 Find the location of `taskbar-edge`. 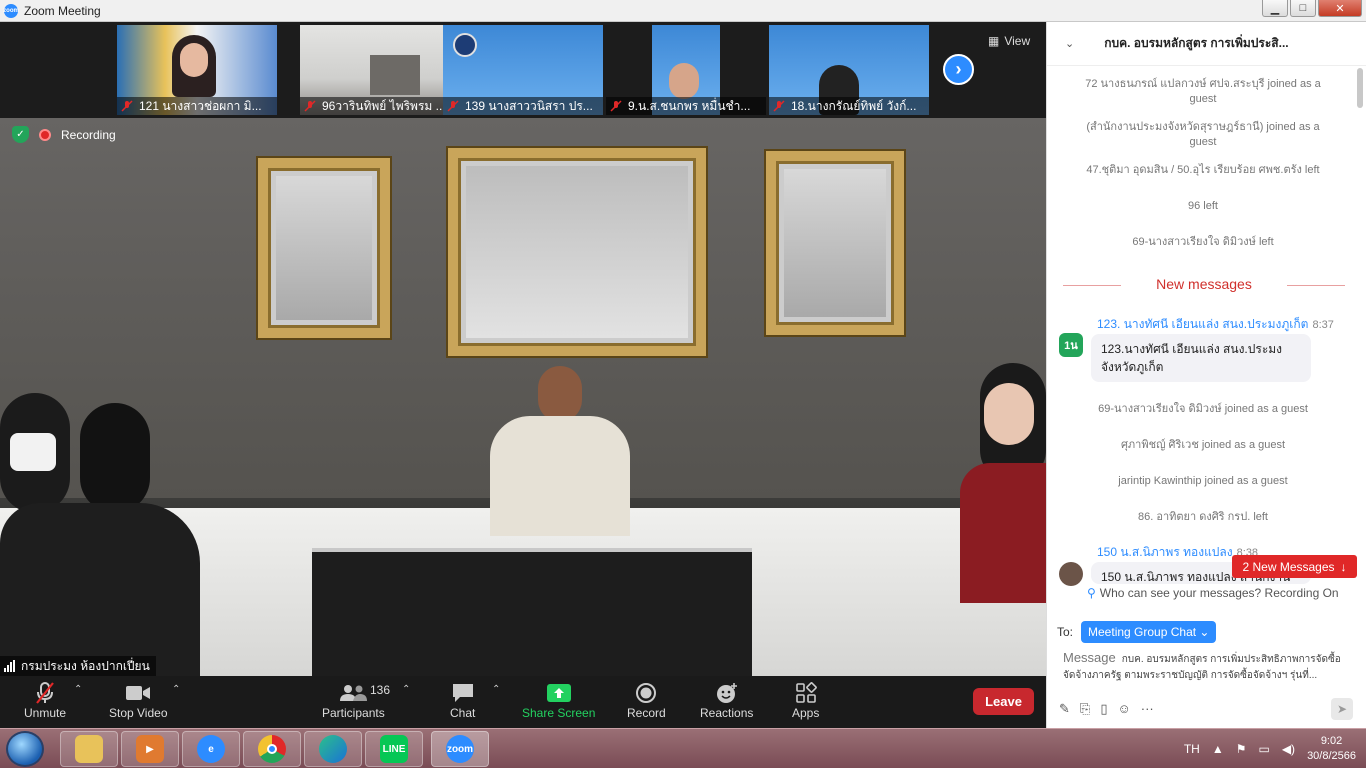

taskbar-edge is located at coordinates (333, 749).